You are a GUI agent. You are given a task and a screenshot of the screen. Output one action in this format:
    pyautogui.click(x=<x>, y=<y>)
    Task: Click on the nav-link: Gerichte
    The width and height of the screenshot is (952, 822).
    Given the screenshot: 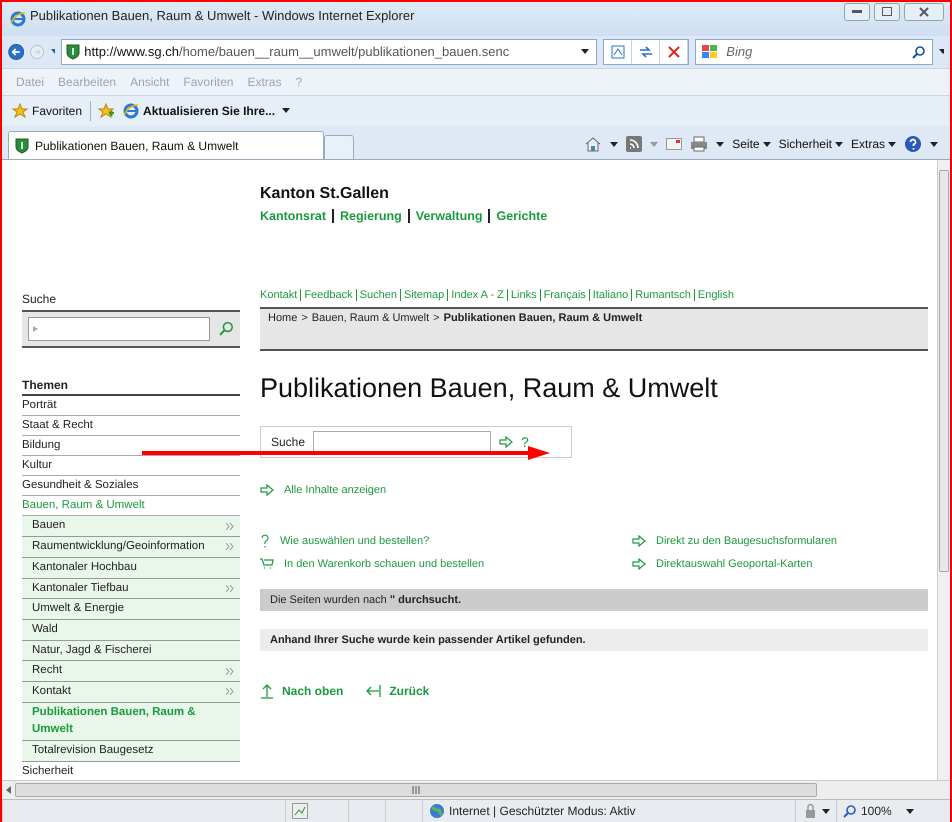 What is the action you would take?
    pyautogui.click(x=521, y=216)
    